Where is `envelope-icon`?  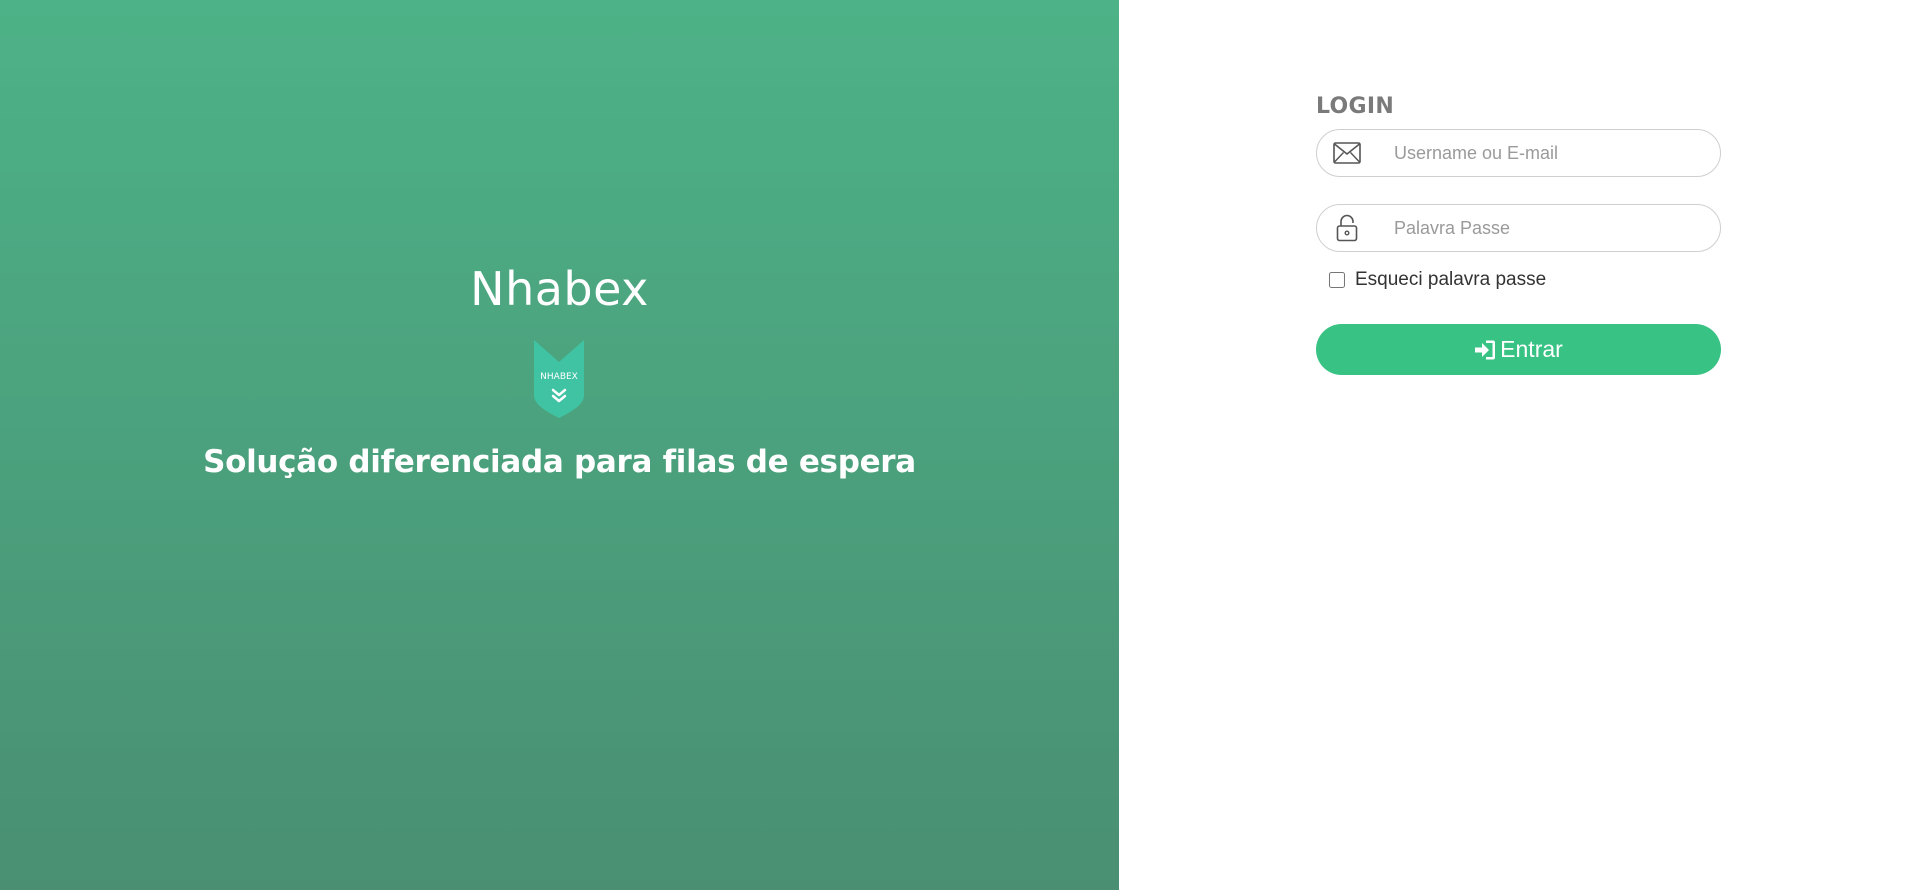
envelope-icon is located at coordinates (1347, 153).